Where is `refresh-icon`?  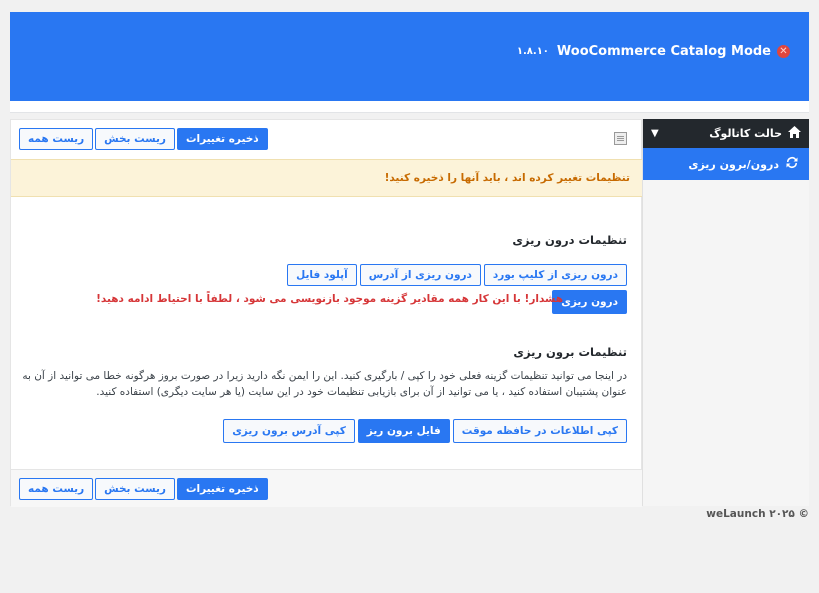
refresh-icon is located at coordinates (792, 164).